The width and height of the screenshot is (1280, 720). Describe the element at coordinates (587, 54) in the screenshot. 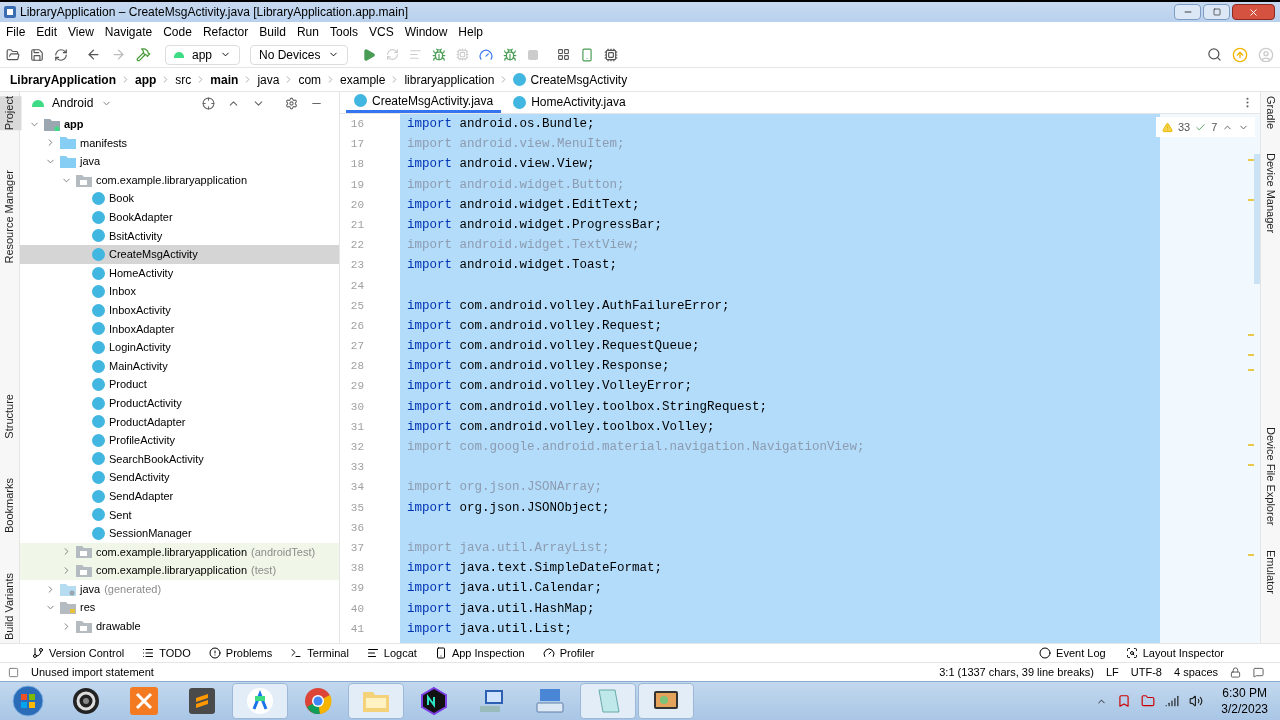

I see `device-icon` at that location.